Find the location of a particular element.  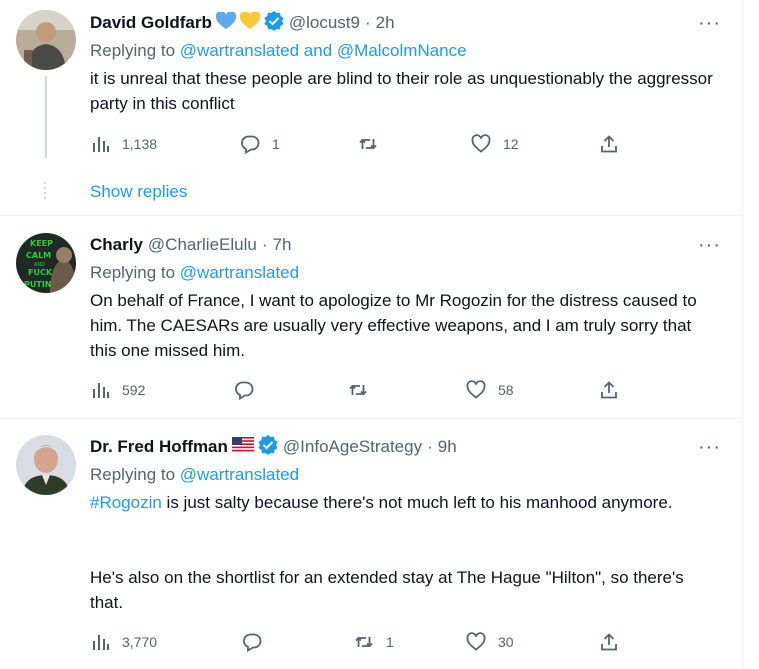

views-count: 592 is located at coordinates (134, 390).